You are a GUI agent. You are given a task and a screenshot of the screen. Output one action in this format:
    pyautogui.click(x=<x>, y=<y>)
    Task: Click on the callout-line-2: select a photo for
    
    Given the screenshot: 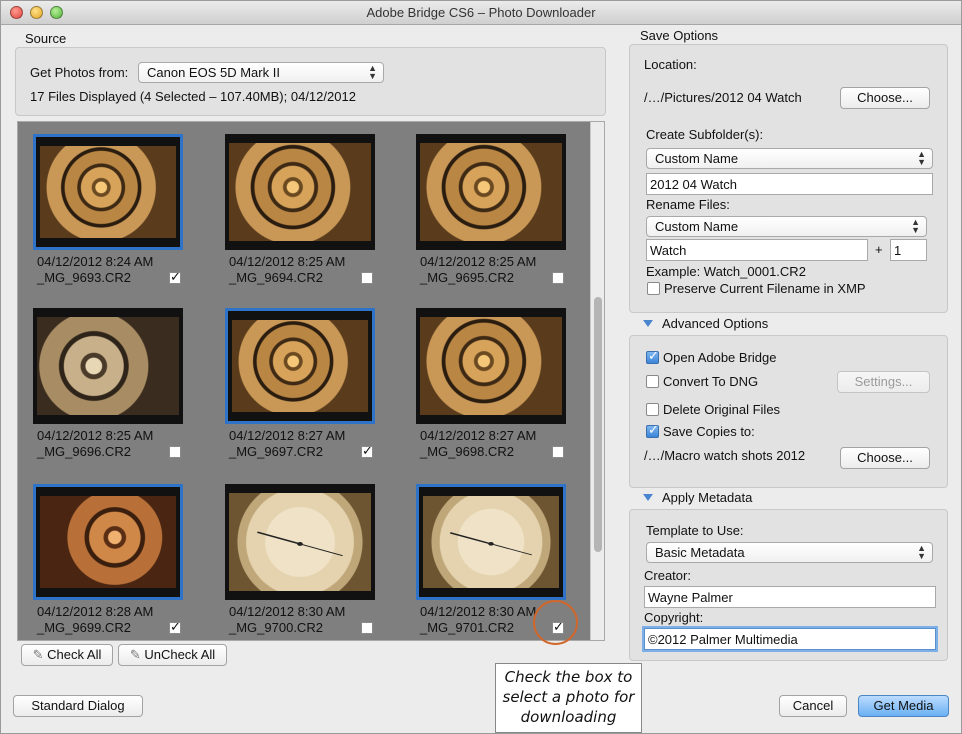 What is the action you would take?
    pyautogui.click(x=568, y=697)
    